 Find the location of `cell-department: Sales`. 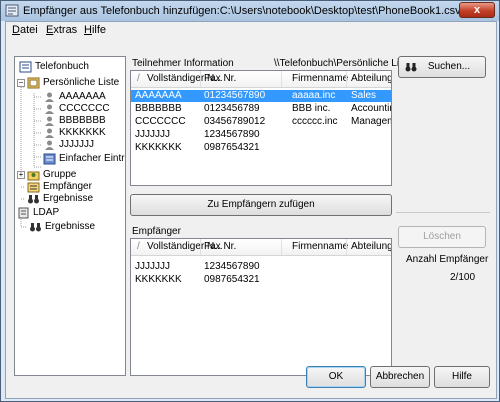

cell-department: Sales is located at coordinates (364, 95).